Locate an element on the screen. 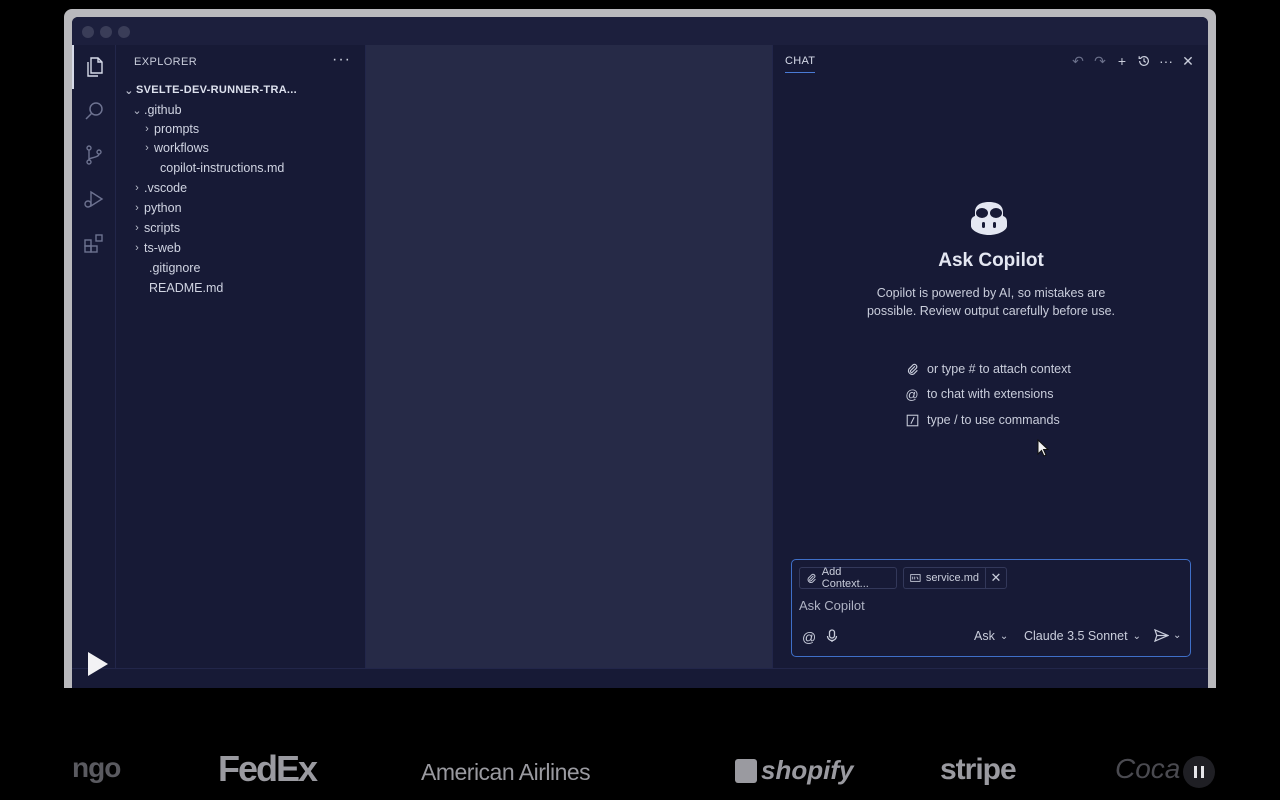  minimize-window-button is located at coordinates (106, 32).